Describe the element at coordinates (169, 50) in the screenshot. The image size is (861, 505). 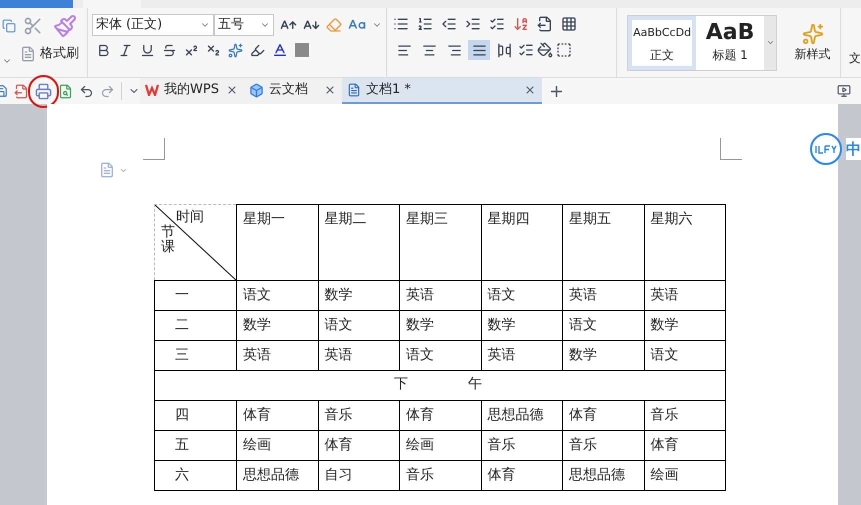
I see `strikethrough-icon` at that location.